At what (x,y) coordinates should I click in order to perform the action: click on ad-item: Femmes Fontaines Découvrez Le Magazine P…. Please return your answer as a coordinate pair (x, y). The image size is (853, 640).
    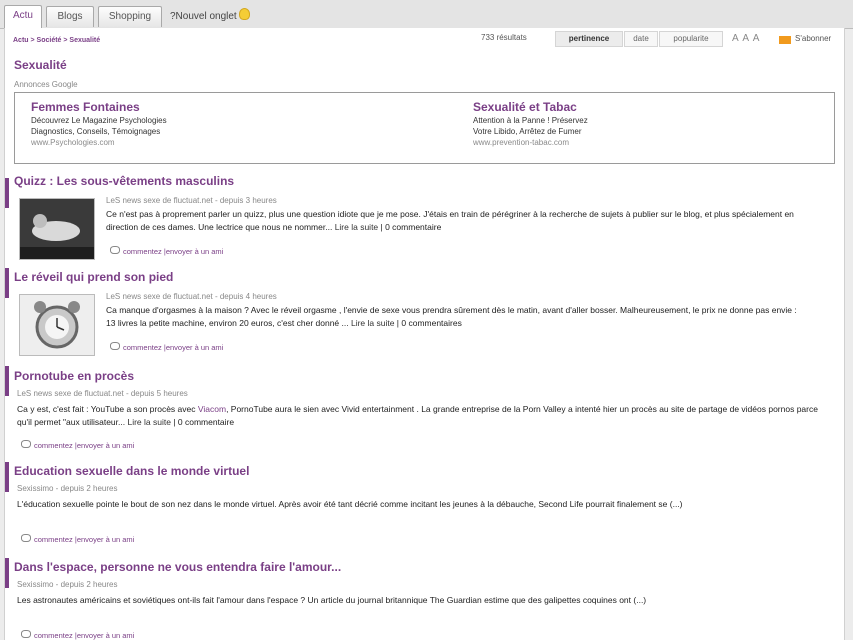
    Looking at the image, I should click on (99, 123).